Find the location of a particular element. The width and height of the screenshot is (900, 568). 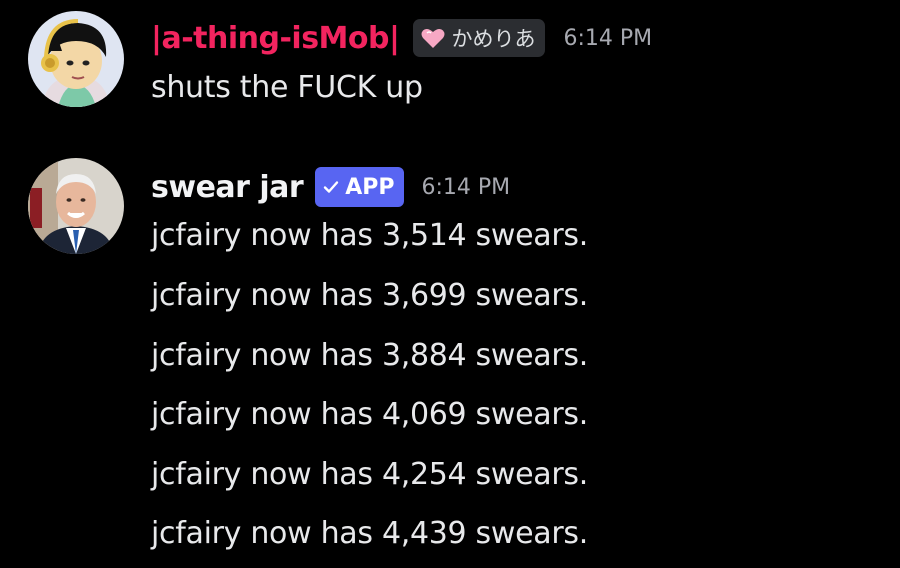

message-header: |a-thing-isMob| かめりあ 6:14 PM is located at coordinates (401, 38).